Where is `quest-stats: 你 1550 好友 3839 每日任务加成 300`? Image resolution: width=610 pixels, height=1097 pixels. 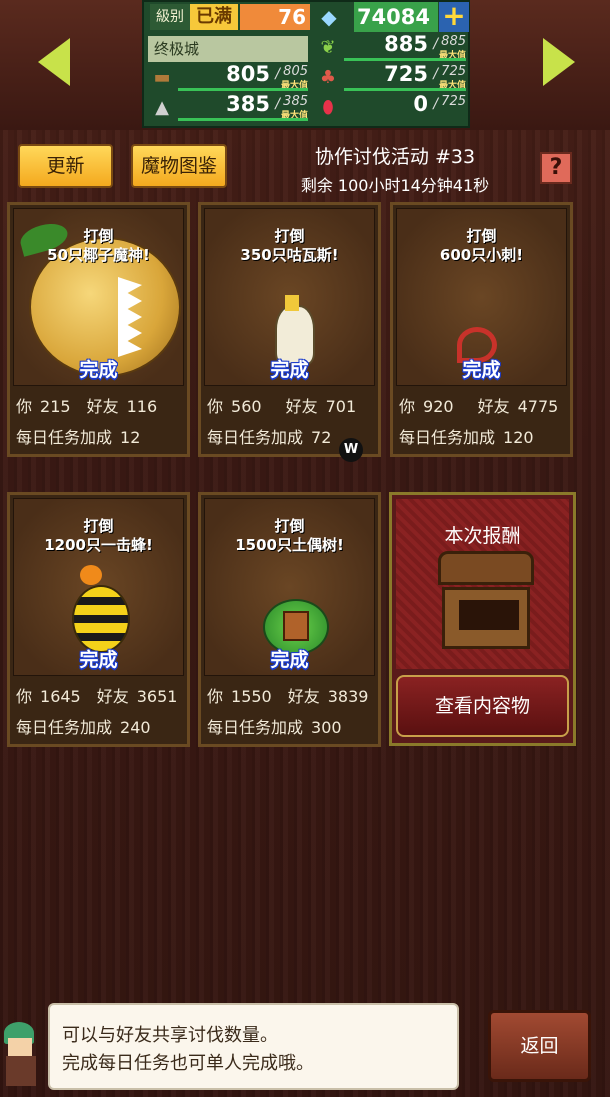 quest-stats: 你 1550 好友 3839 每日任务加成 300 is located at coordinates (290, 712).